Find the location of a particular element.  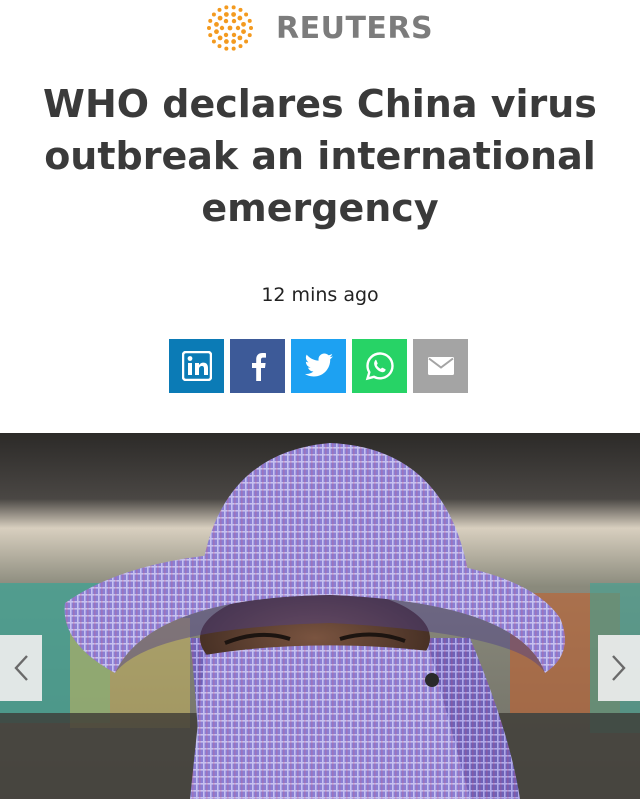

share-linkedin-button is located at coordinates (196, 366).